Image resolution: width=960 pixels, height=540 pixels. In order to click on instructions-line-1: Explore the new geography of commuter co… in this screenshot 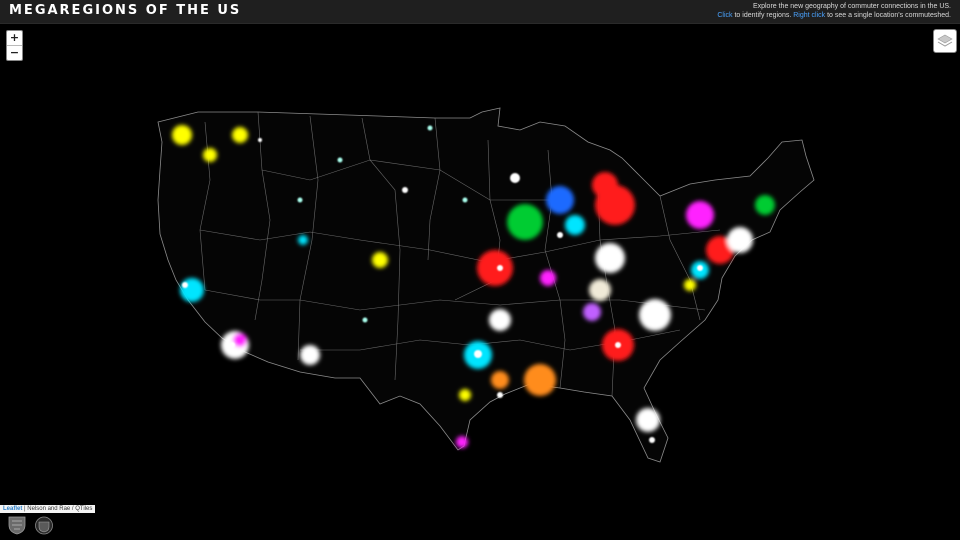, I will do `click(851, 6)`.